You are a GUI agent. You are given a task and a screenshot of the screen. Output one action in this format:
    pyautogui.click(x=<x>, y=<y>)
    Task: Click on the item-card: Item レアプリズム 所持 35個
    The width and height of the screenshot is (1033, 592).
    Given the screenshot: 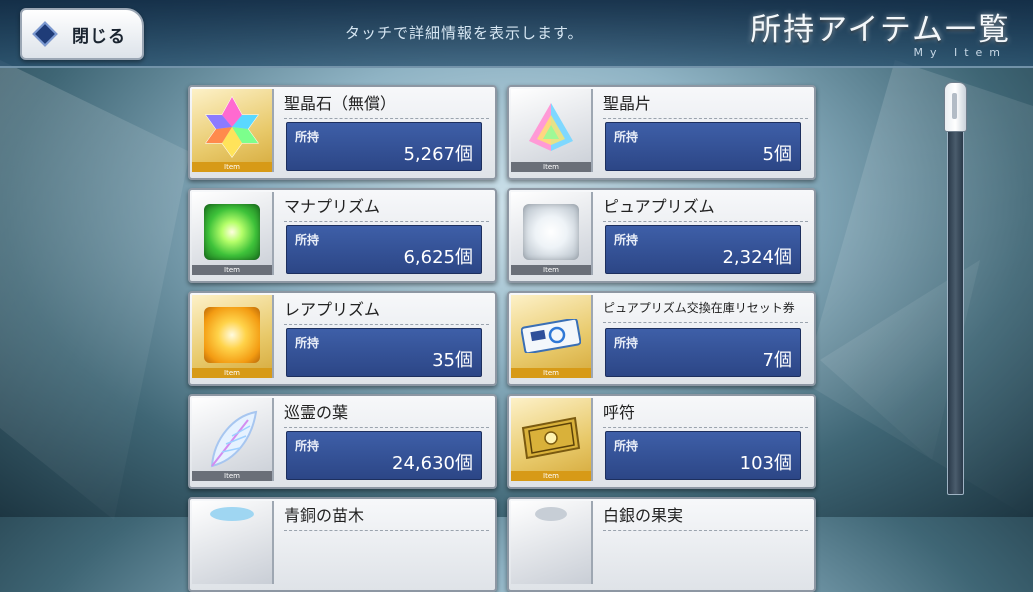 What is the action you would take?
    pyautogui.click(x=342, y=338)
    